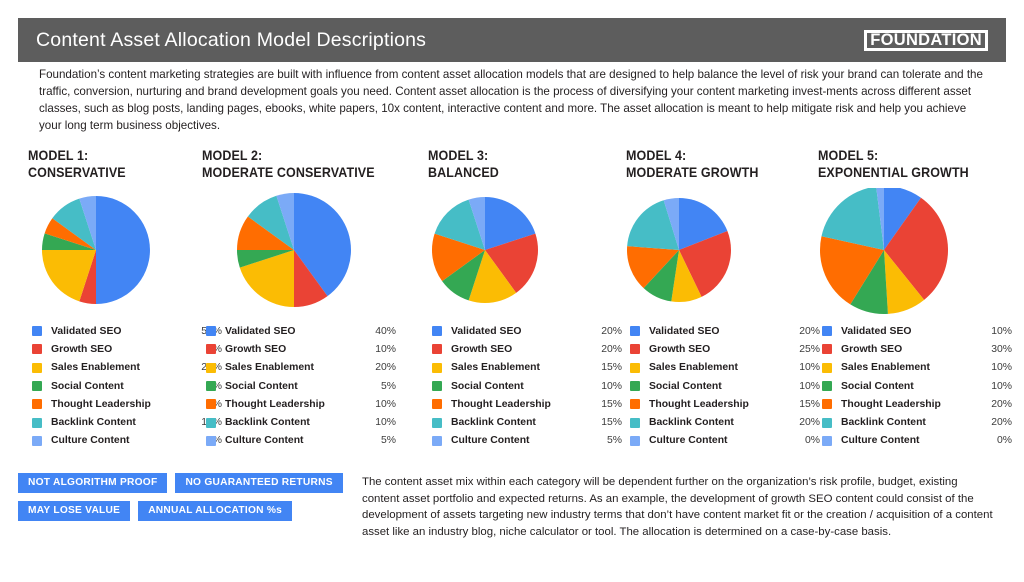 This screenshot has width=1024, height=582. What do you see at coordinates (812, 441) in the screenshot?
I see `legend-value: 0%` at bounding box center [812, 441].